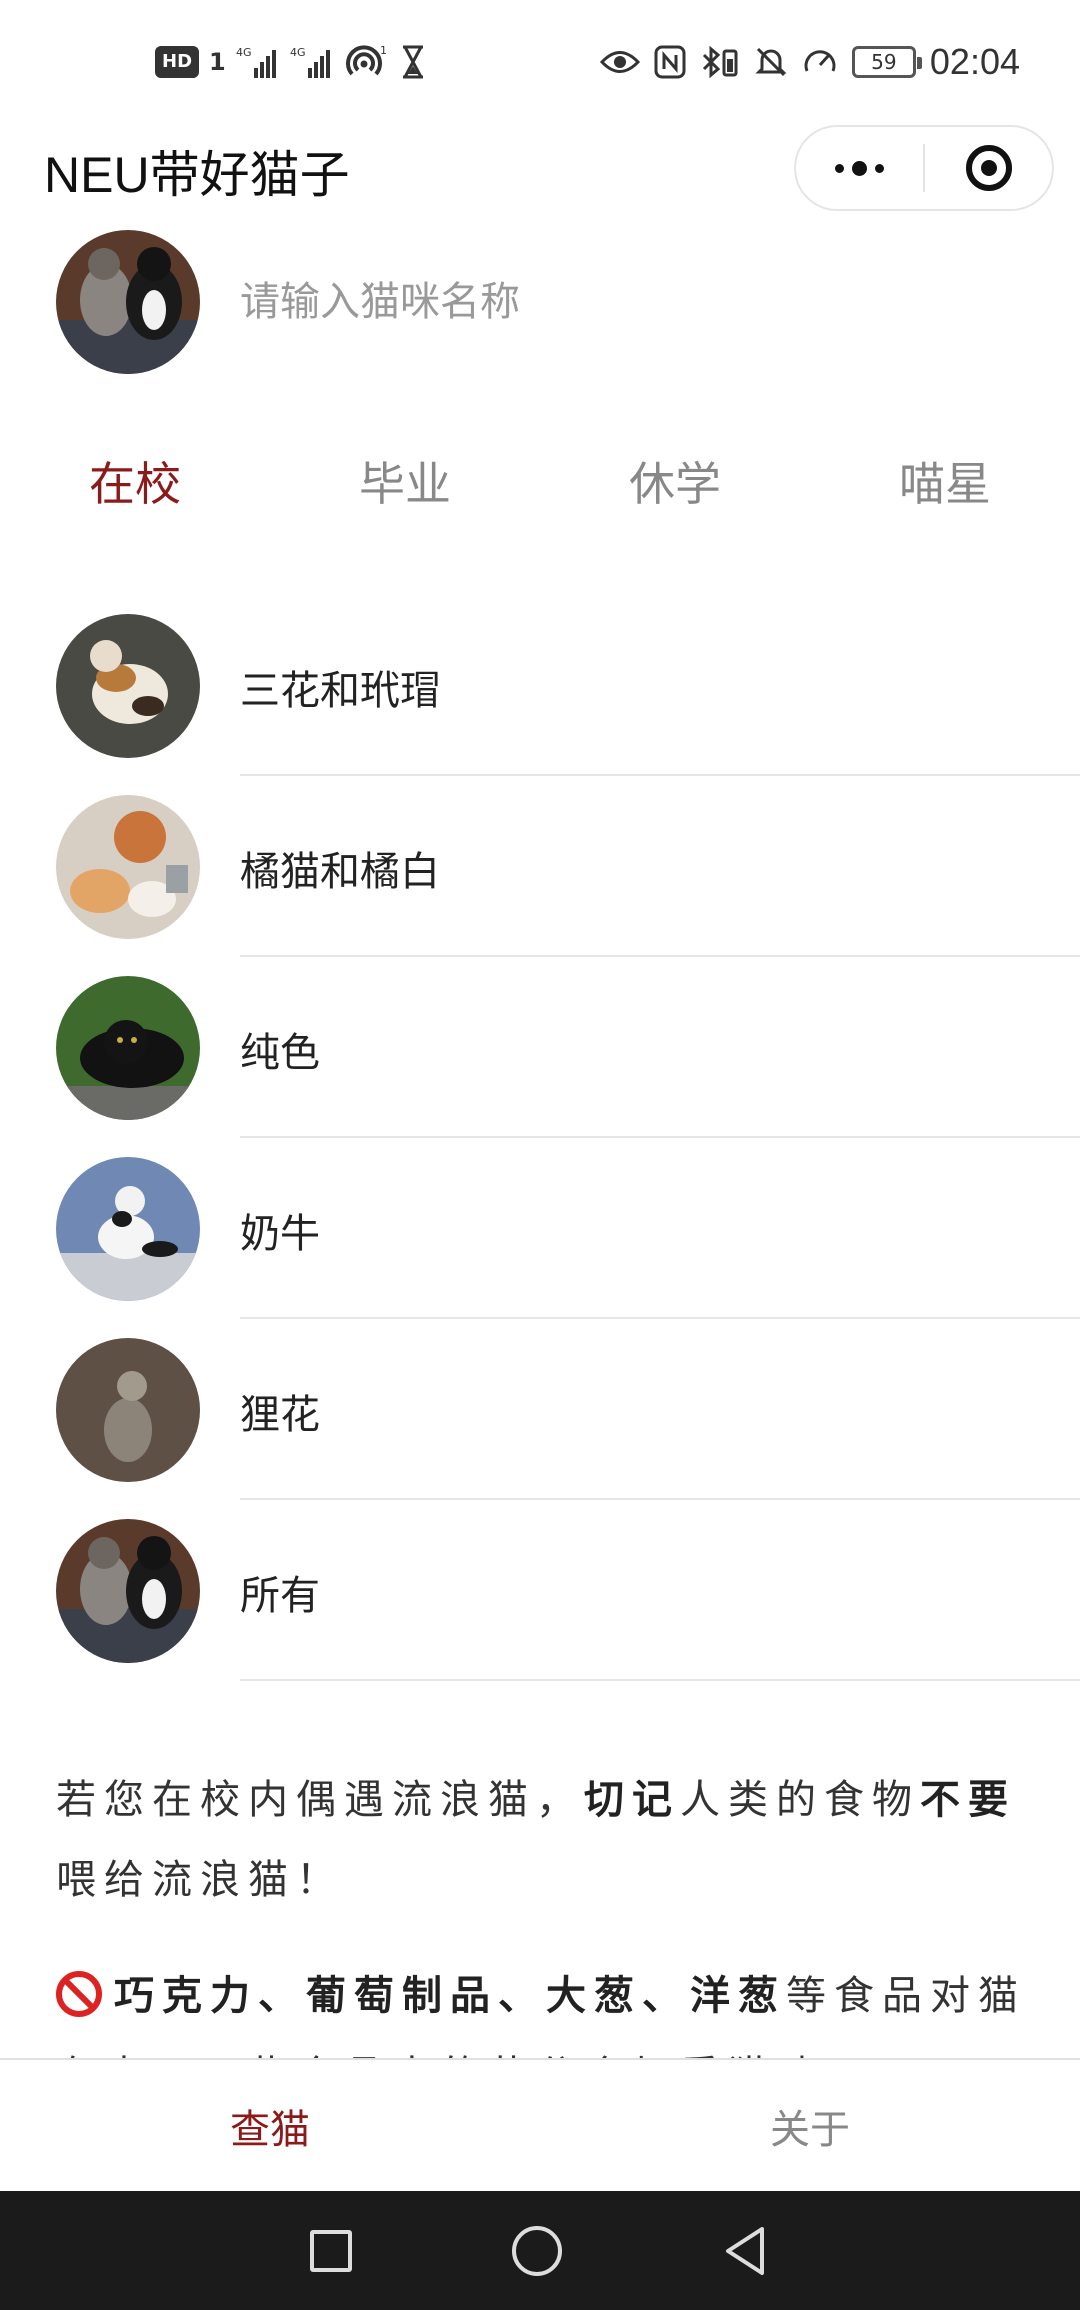 The height and width of the screenshot is (2310, 1080). Describe the element at coordinates (536, 1840) in the screenshot. I see `notice-paragraph: 若您在校内偶遇流浪猫，切记人类的食物不要喂给流浪猫！` at that location.